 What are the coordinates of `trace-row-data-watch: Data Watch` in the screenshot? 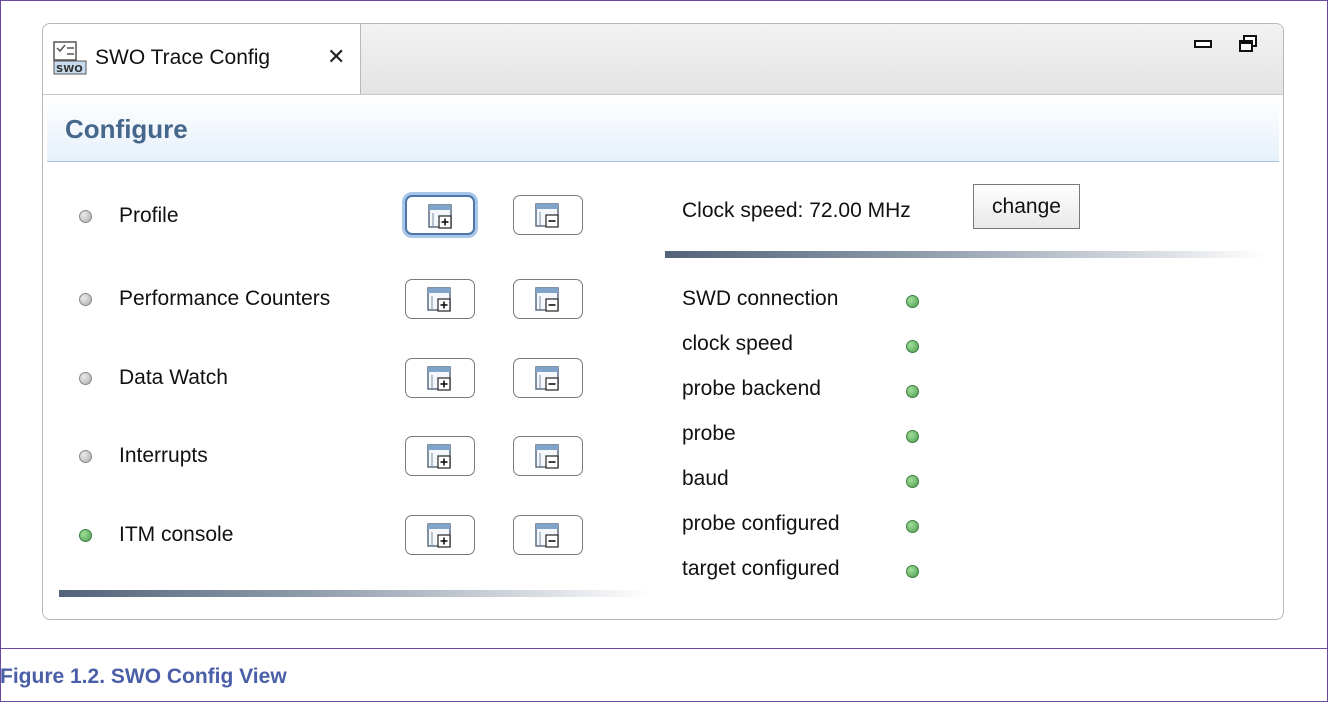 It's located at (343, 378).